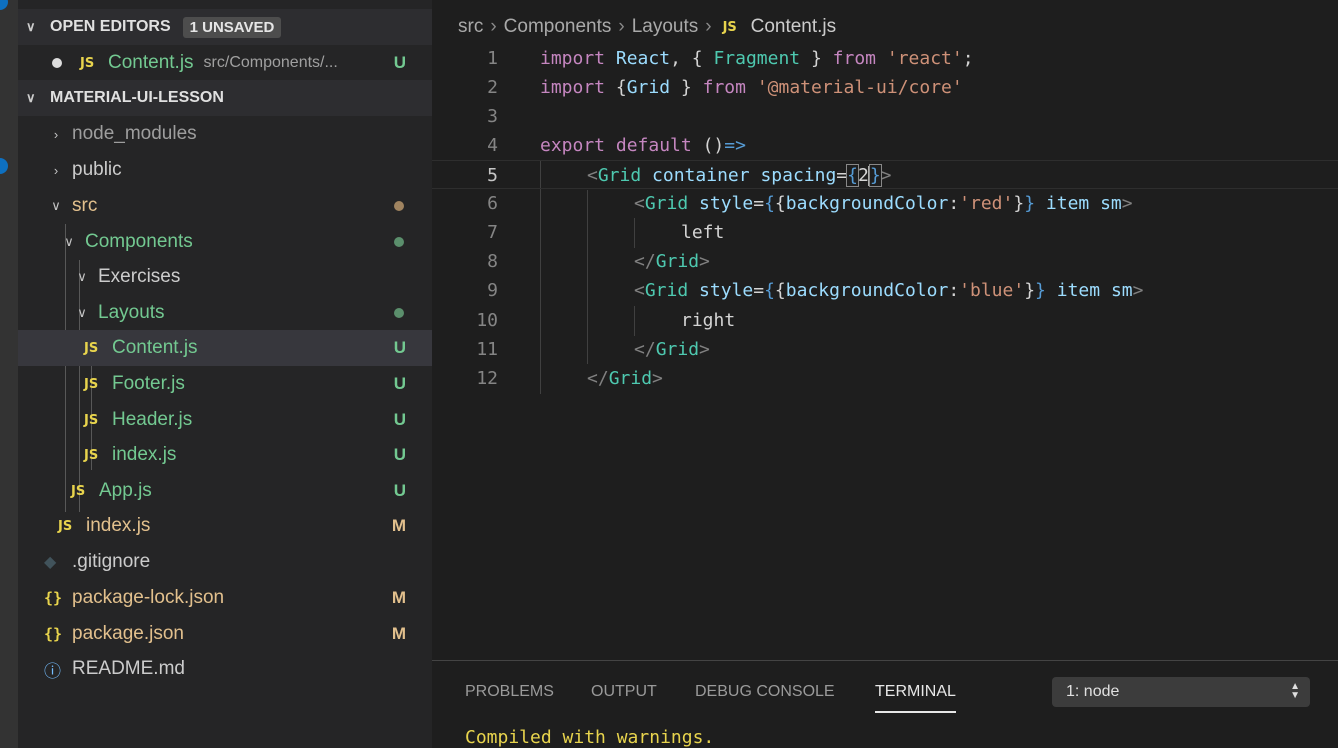  I want to click on tree-label: Layouts, so click(131, 312).